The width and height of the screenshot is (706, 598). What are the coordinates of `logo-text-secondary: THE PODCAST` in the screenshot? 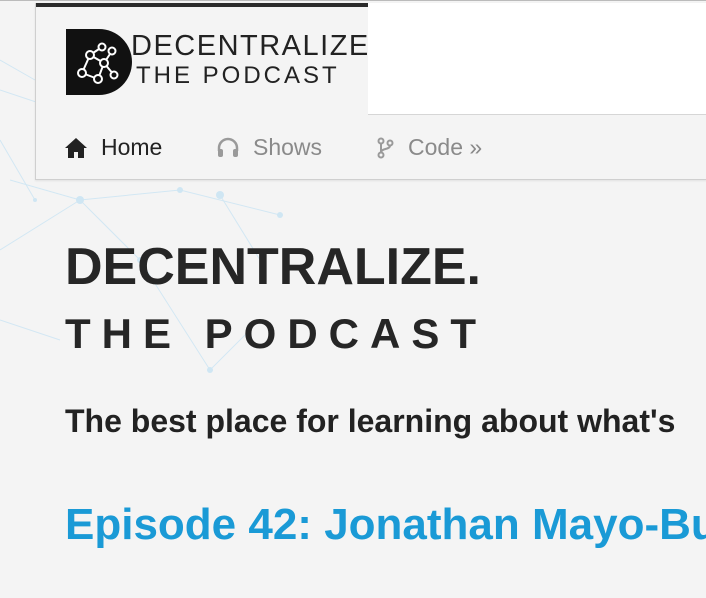 It's located at (238, 75).